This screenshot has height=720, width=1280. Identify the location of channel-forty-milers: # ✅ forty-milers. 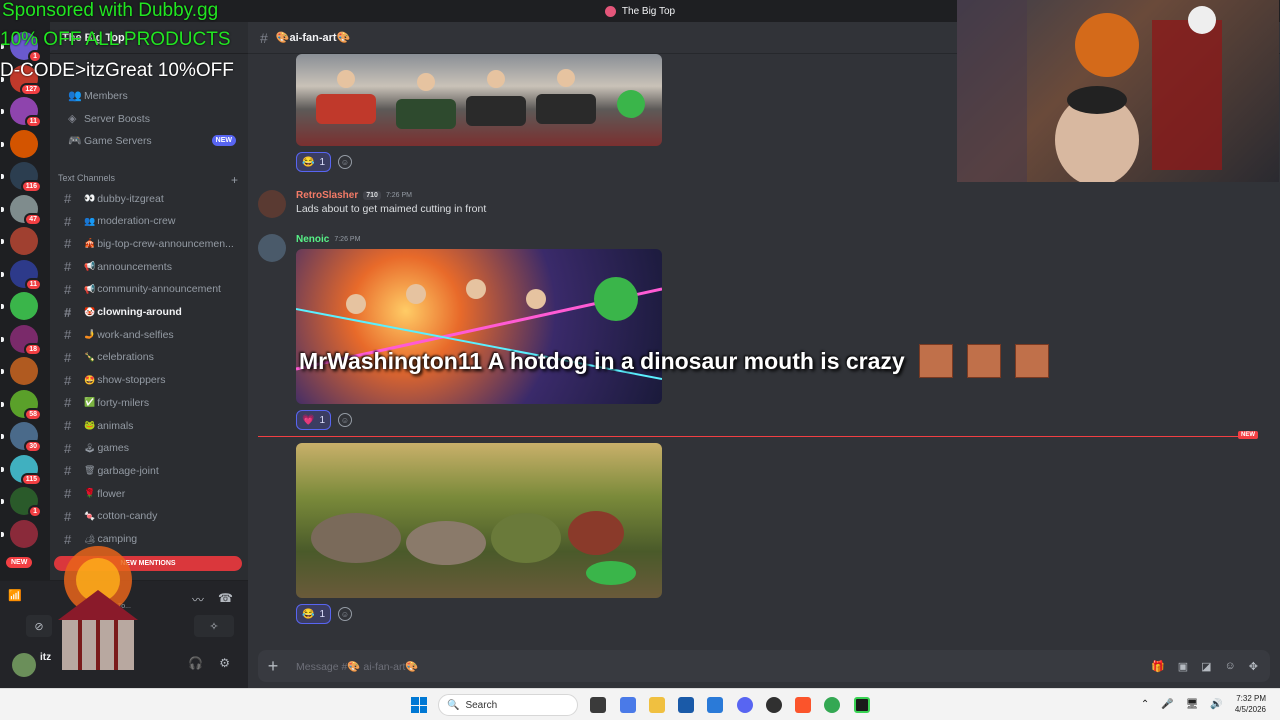
(150, 402).